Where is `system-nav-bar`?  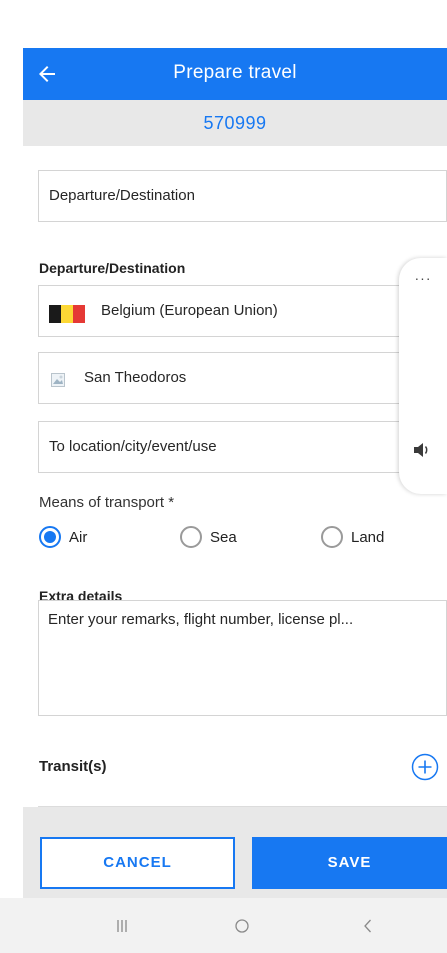 system-nav-bar is located at coordinates (223, 925).